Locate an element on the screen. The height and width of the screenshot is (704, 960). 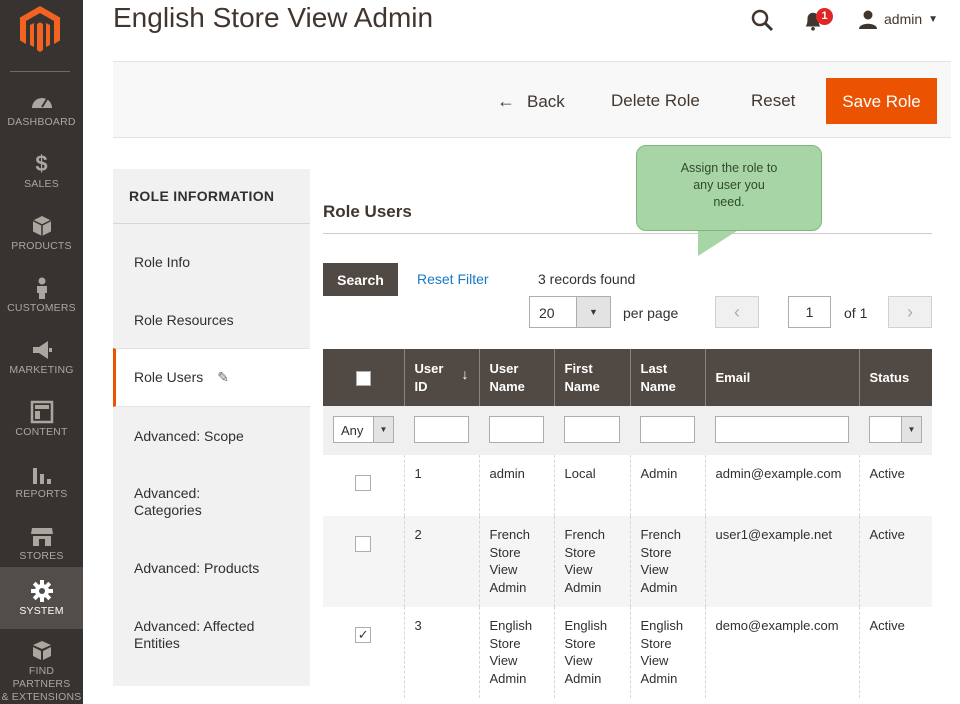
per-page-value: 20 is located at coordinates (547, 313).